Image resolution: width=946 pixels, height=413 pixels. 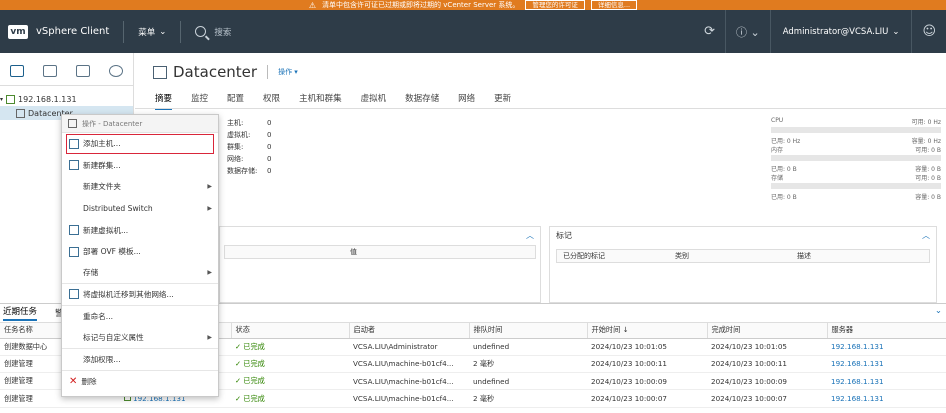 I want to click on menu-item-3: Distributed Switch ▶, so click(x=140, y=209).